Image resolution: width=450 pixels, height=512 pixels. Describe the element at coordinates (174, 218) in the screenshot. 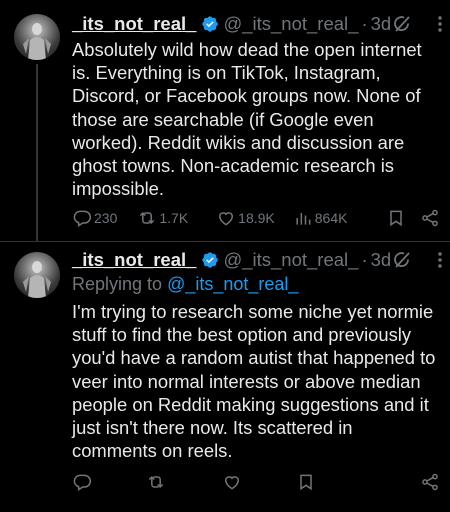

I see `repost-count: 1.7K` at that location.